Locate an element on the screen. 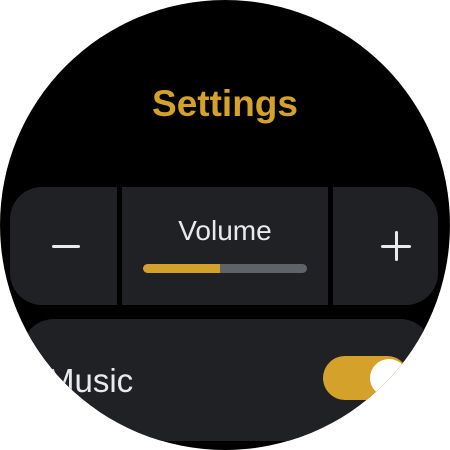 This screenshot has height=450, width=450. volume-display: Volume is located at coordinates (225, 246).